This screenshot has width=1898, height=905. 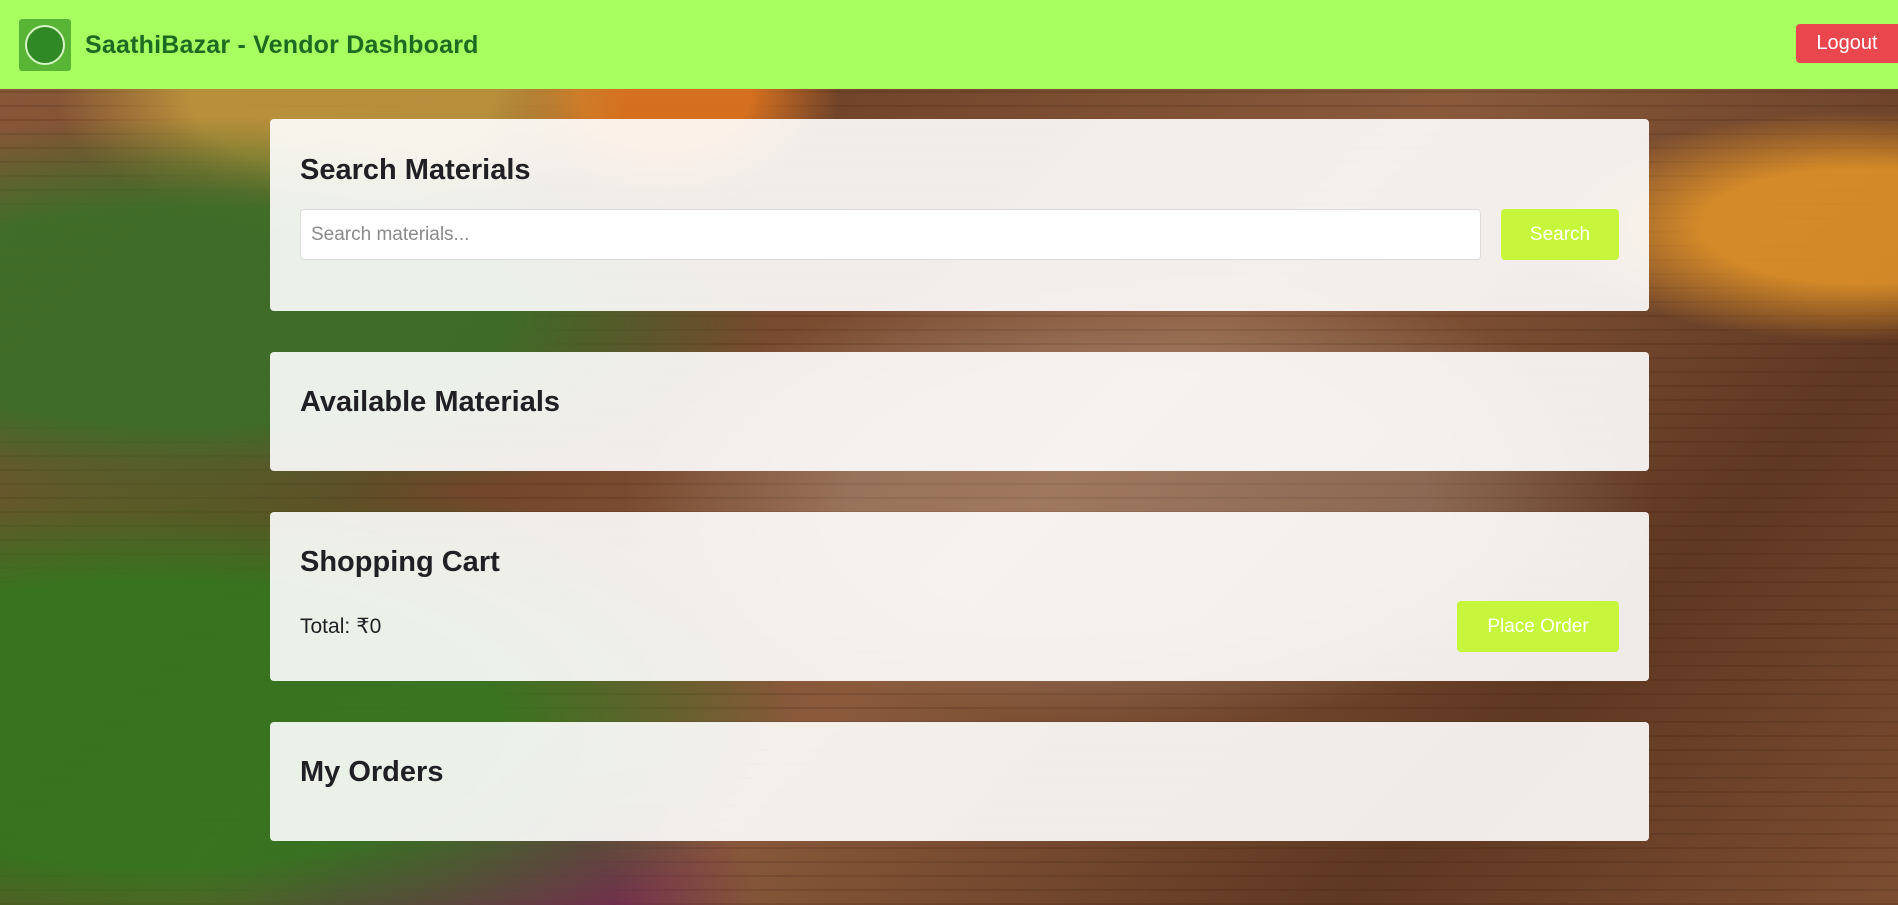 What do you see at coordinates (959, 411) in the screenshot?
I see `available-materials-card: Available Materials` at bounding box center [959, 411].